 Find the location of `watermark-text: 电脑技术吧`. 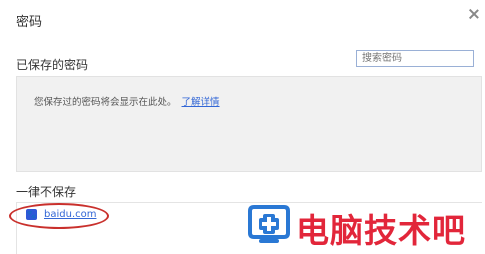

watermark-text: 电脑技术吧 is located at coordinates (381, 230).